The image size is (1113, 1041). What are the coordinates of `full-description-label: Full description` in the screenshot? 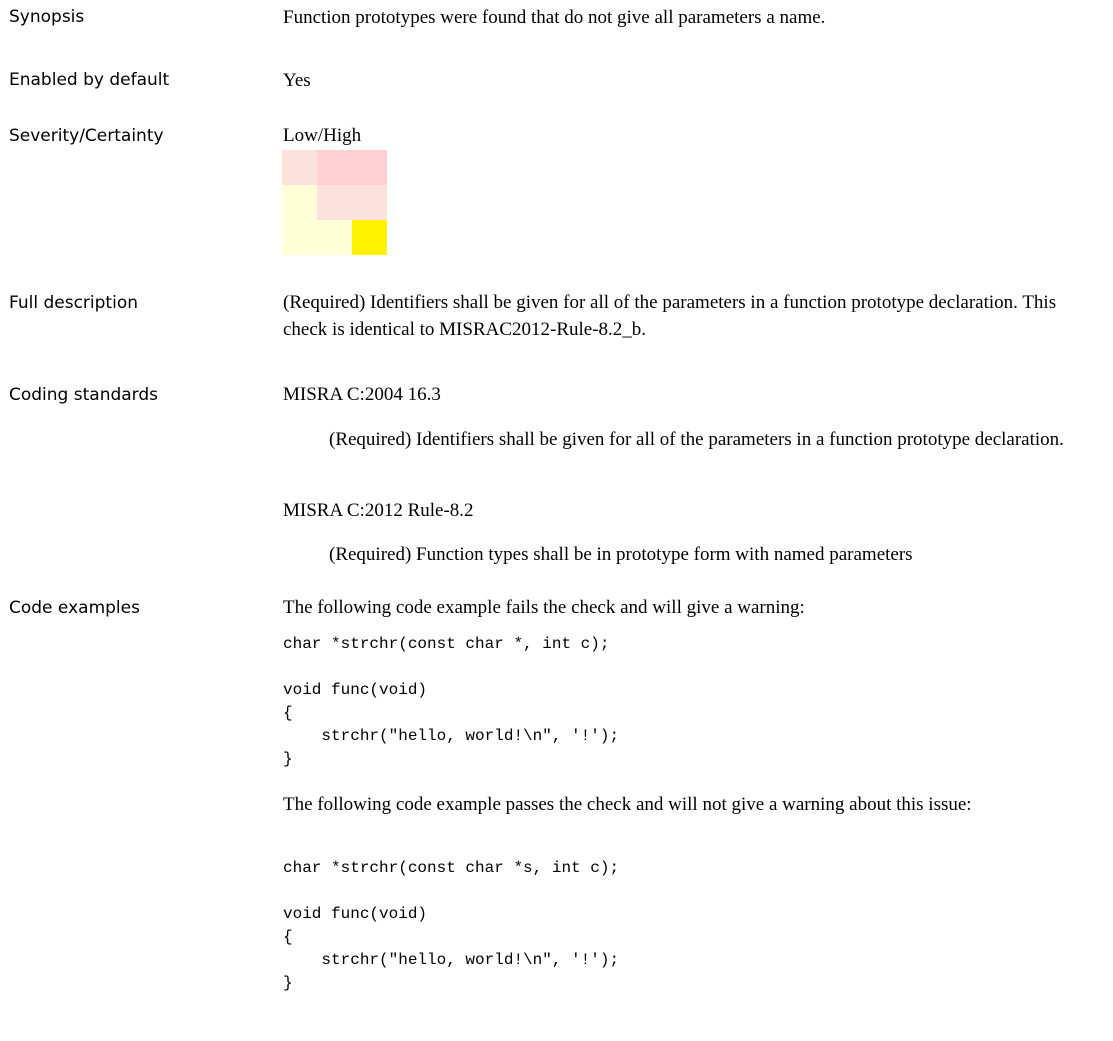 It's located at (73, 303).